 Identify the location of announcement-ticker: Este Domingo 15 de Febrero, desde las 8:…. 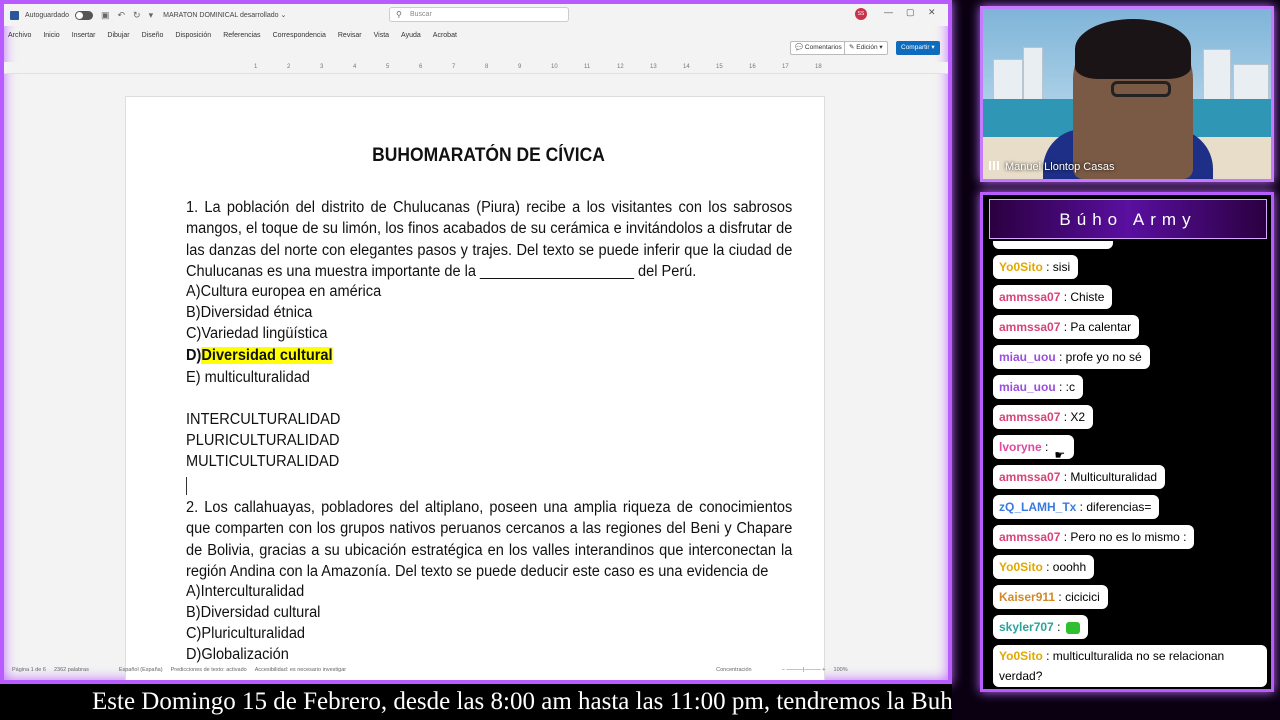
(476, 702).